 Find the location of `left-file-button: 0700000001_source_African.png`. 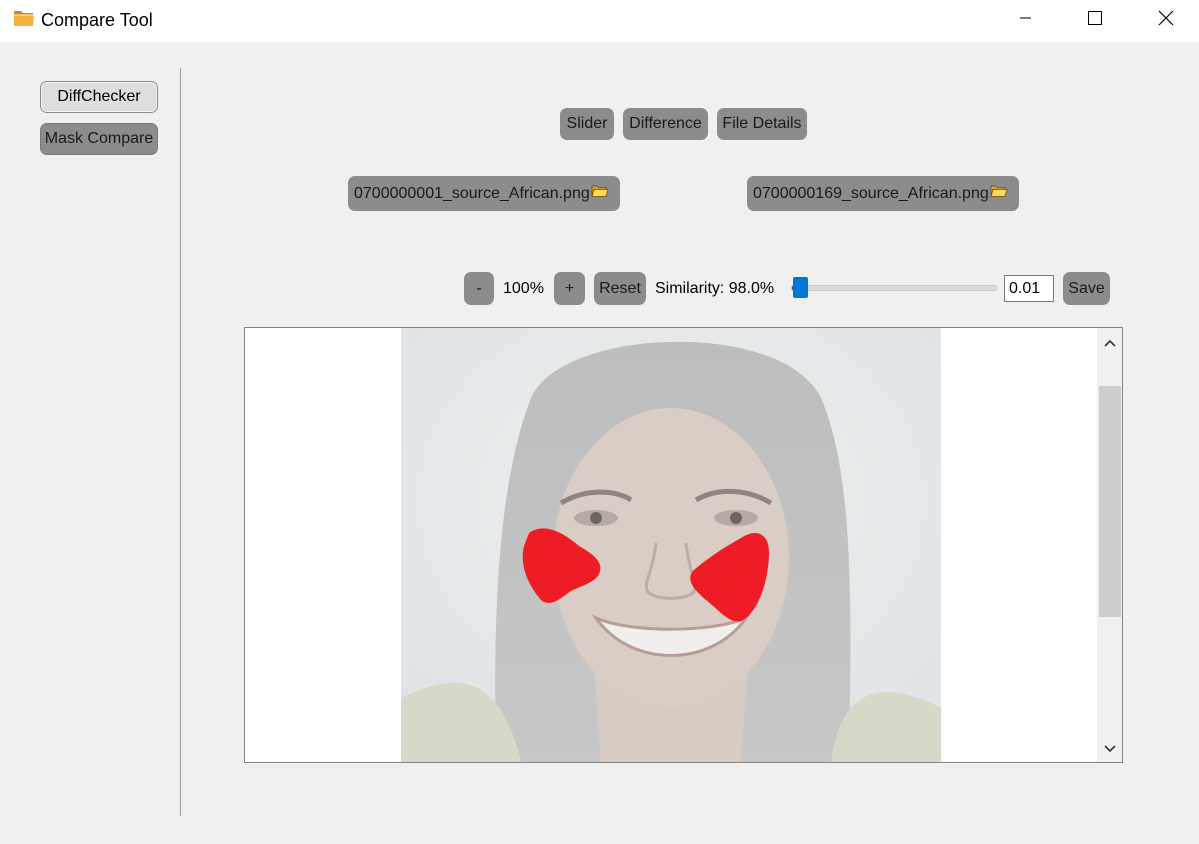

left-file-button: 0700000001_source_African.png is located at coordinates (484, 193).